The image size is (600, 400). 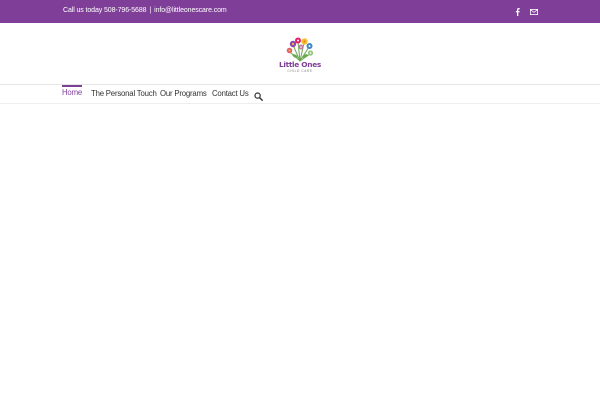 I want to click on nav-item-home: Home, so click(x=72, y=94).